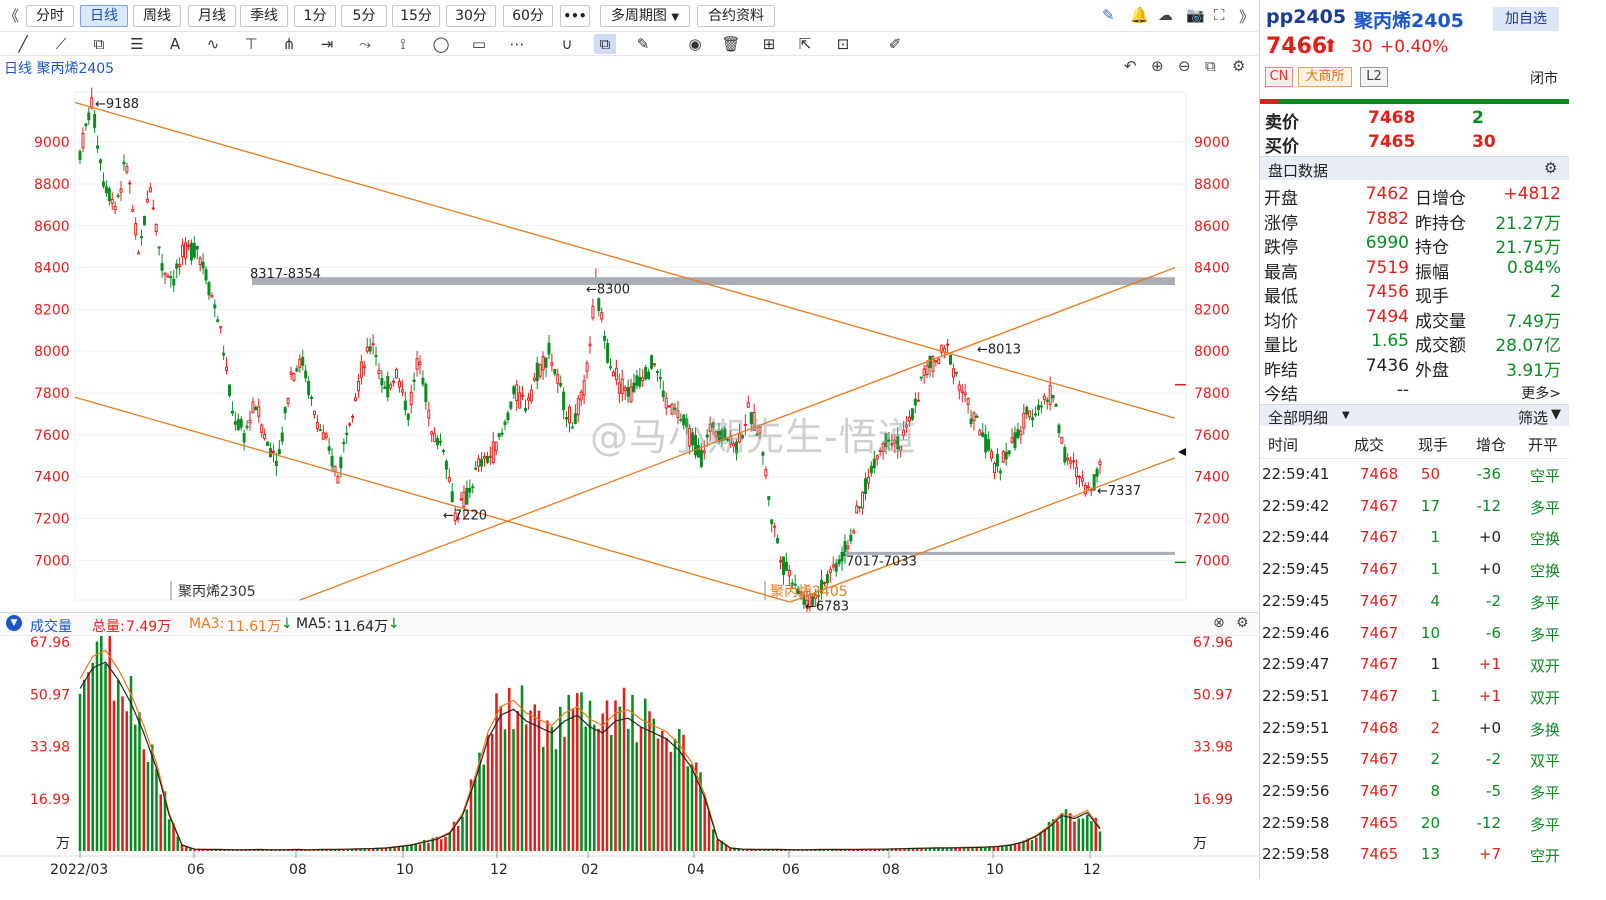 Image resolution: width=1606 pixels, height=900 pixels. I want to click on col-oi: 增仓, so click(1491, 445).